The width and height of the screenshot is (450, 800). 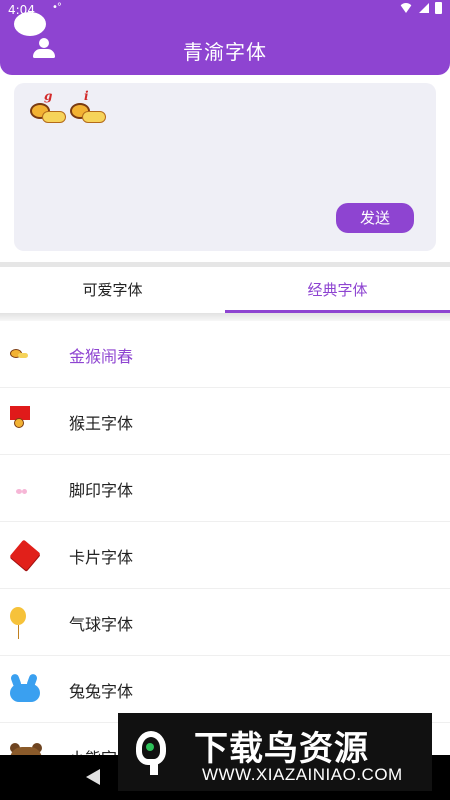 I want to click on preview-sample-text: g i, so click(x=67, y=110).